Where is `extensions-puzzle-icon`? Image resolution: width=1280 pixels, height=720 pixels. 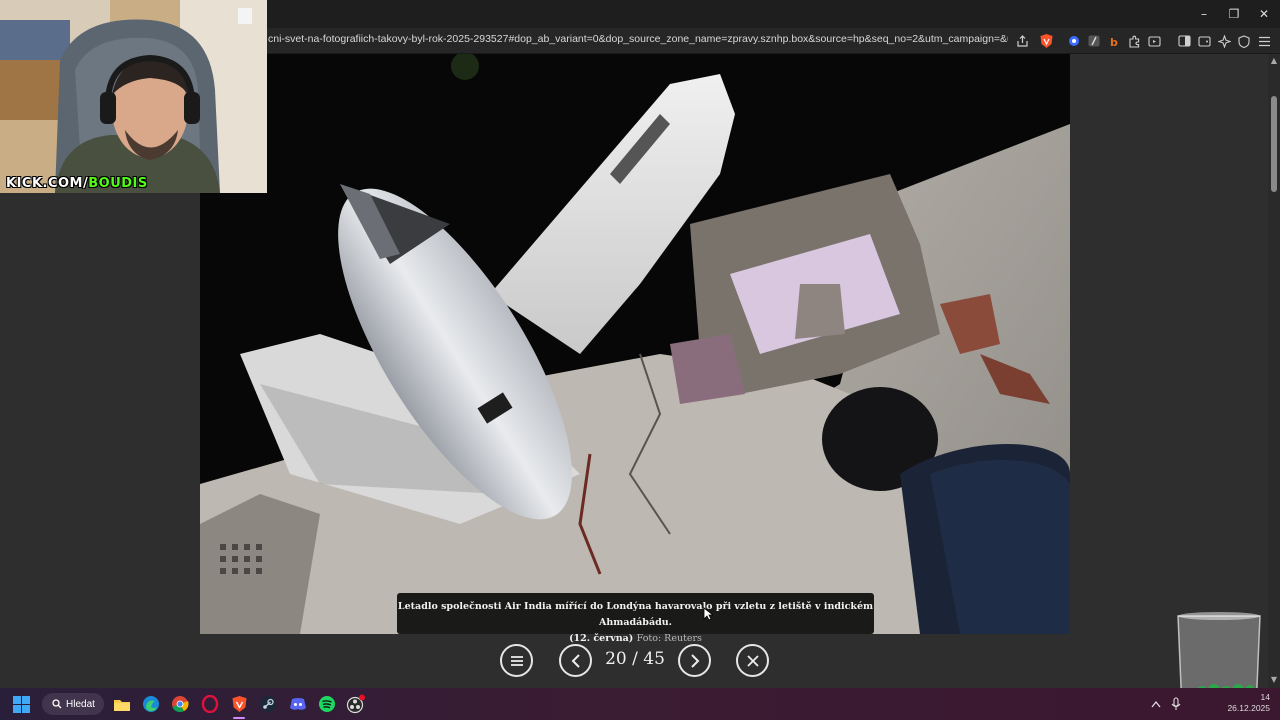 extensions-puzzle-icon is located at coordinates (1134, 41).